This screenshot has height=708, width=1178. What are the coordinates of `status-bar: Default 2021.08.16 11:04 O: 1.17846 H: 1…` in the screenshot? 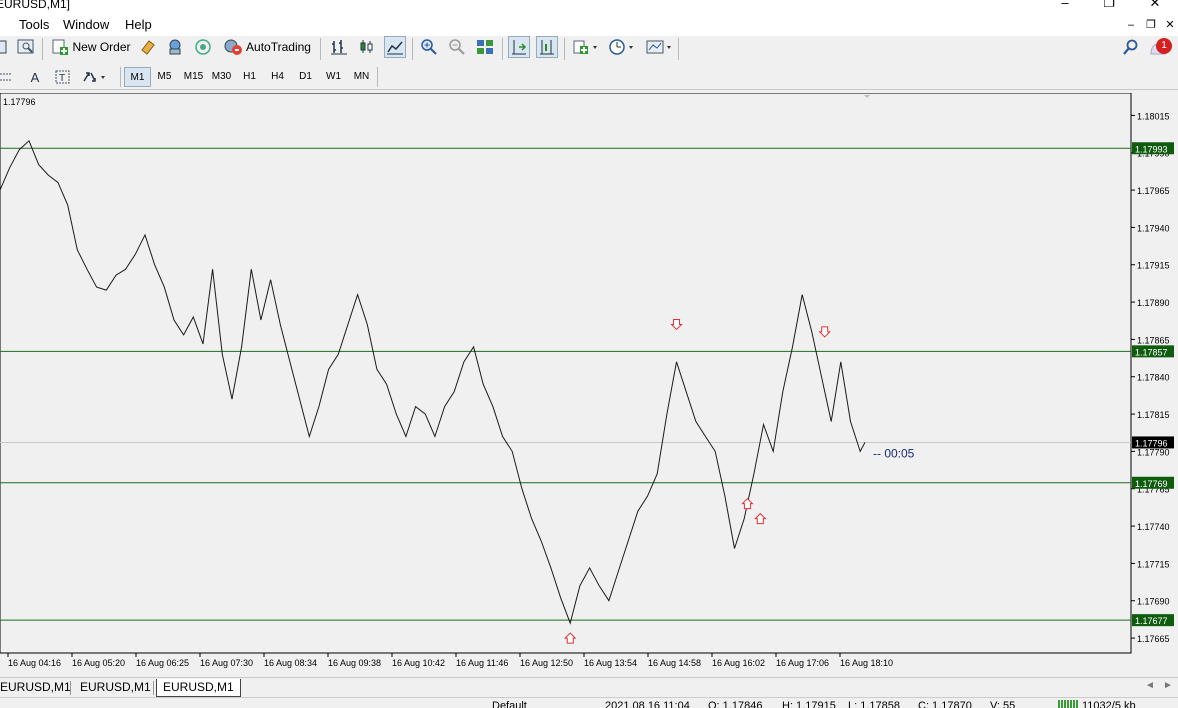 It's located at (589, 702).